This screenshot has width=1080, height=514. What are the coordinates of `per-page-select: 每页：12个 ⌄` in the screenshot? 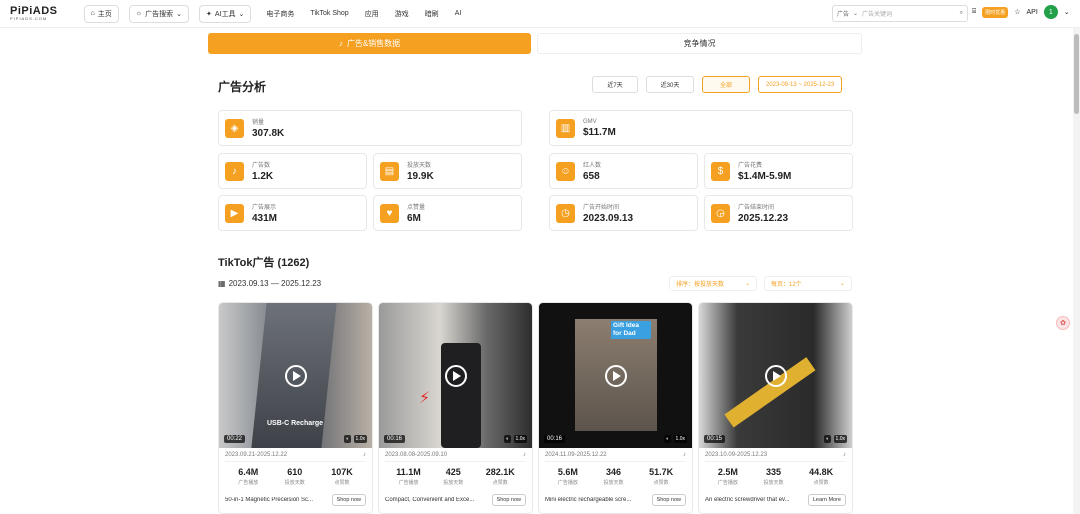 It's located at (808, 283).